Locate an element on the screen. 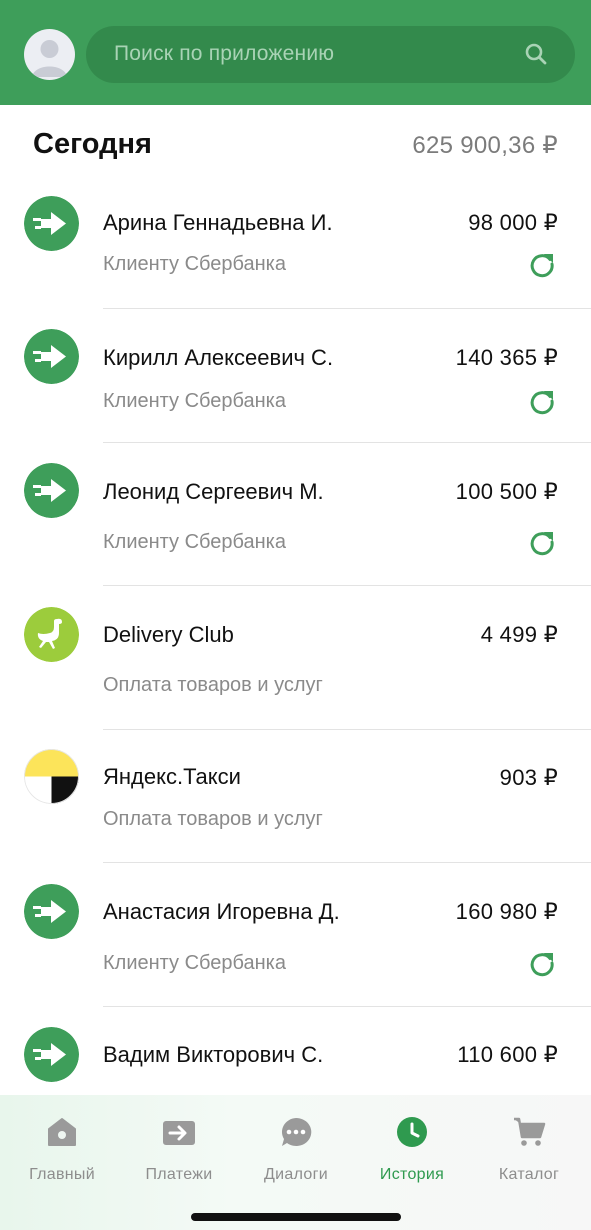 The image size is (591, 1230). transaction-amount: 100 500 ₽ is located at coordinates (506, 491).